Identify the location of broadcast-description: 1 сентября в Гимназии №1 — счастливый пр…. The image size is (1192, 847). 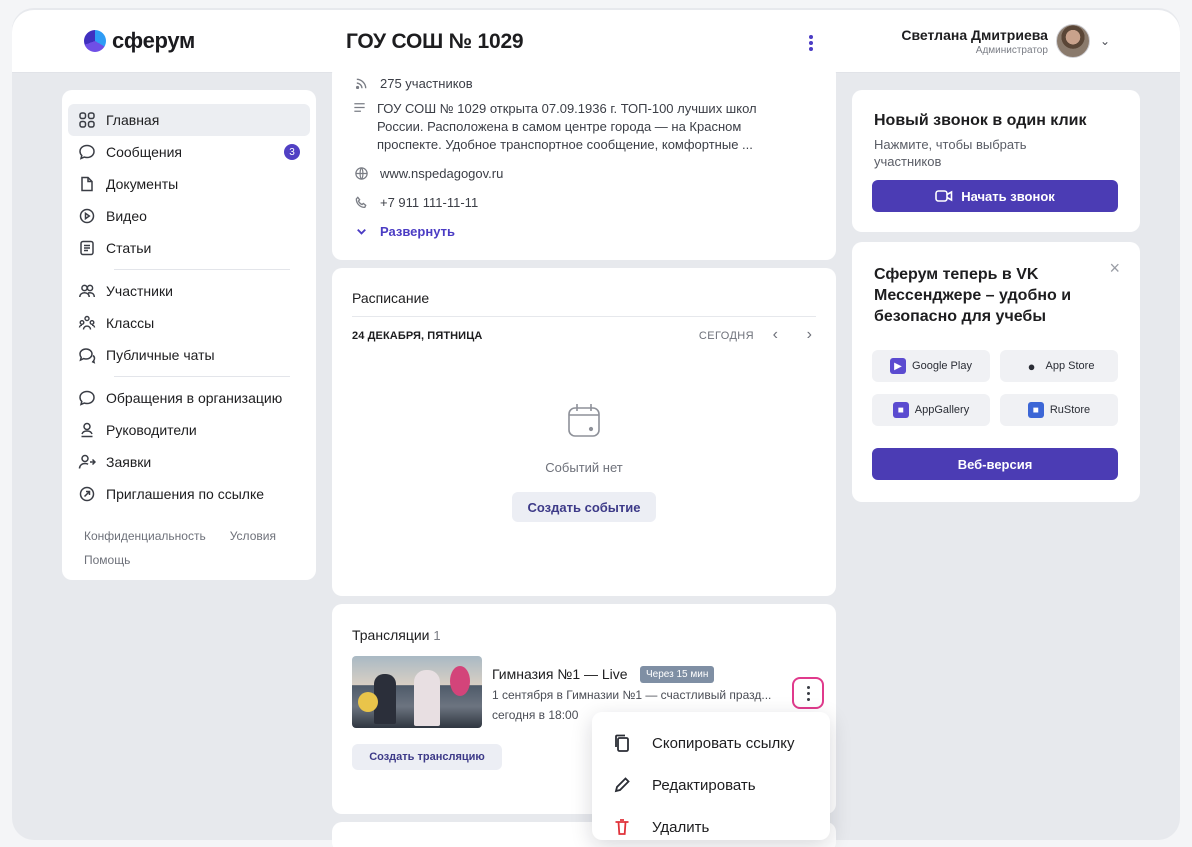
(632, 695).